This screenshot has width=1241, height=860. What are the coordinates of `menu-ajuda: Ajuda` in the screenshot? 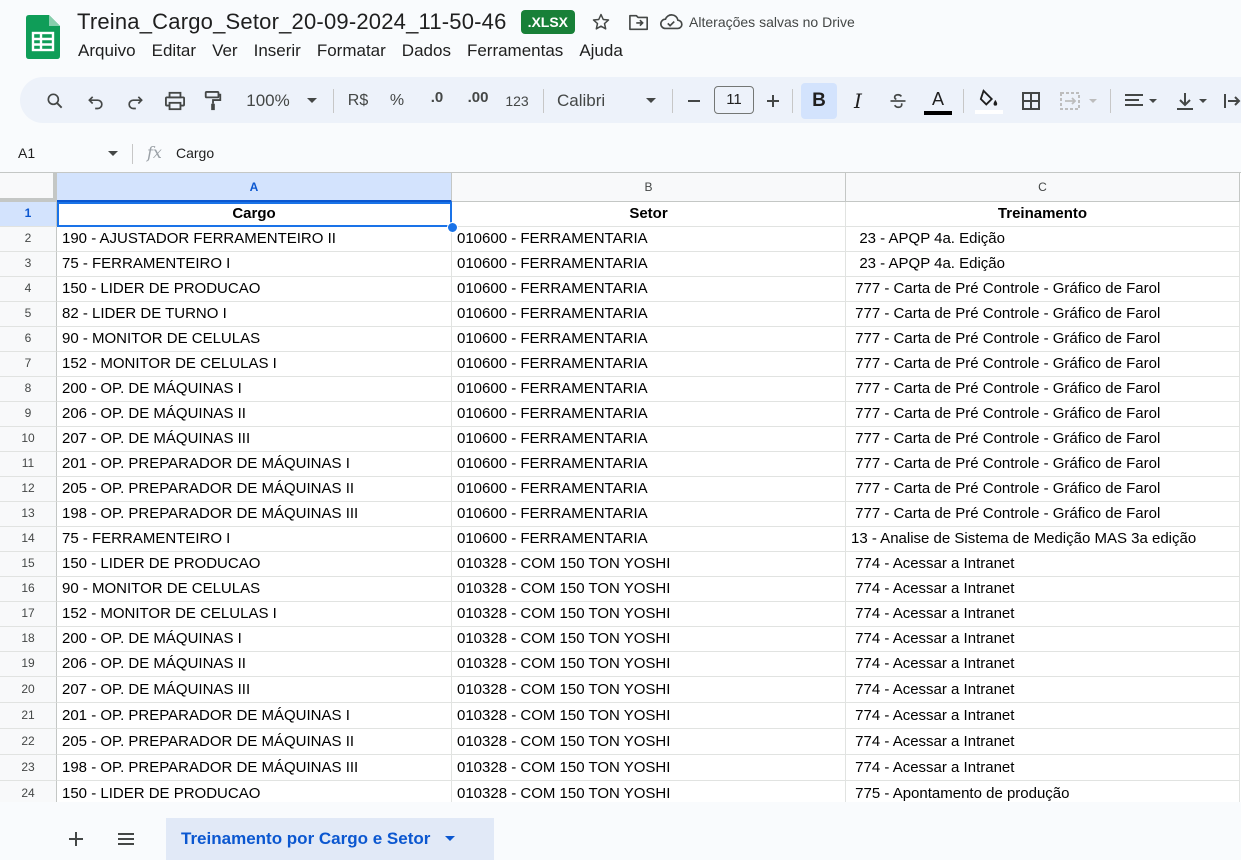 It's located at (600, 51).